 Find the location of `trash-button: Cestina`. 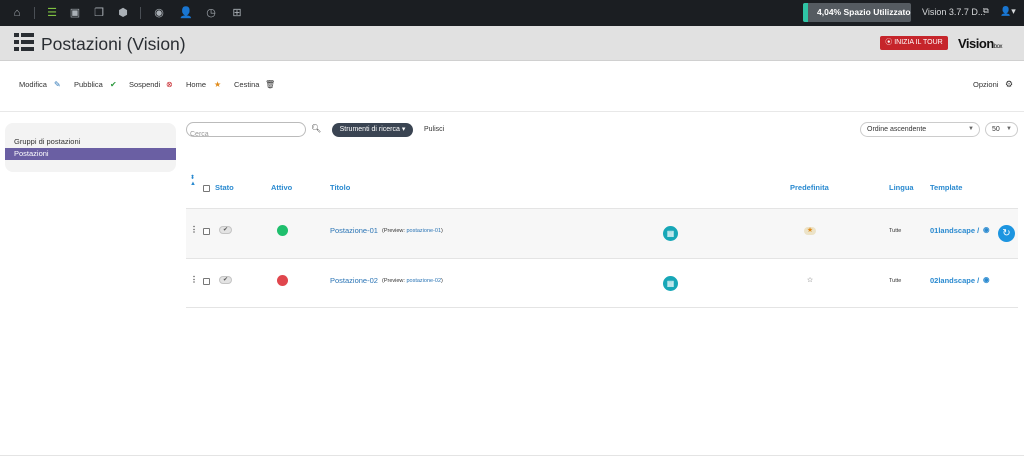

trash-button: Cestina is located at coordinates (246, 84).